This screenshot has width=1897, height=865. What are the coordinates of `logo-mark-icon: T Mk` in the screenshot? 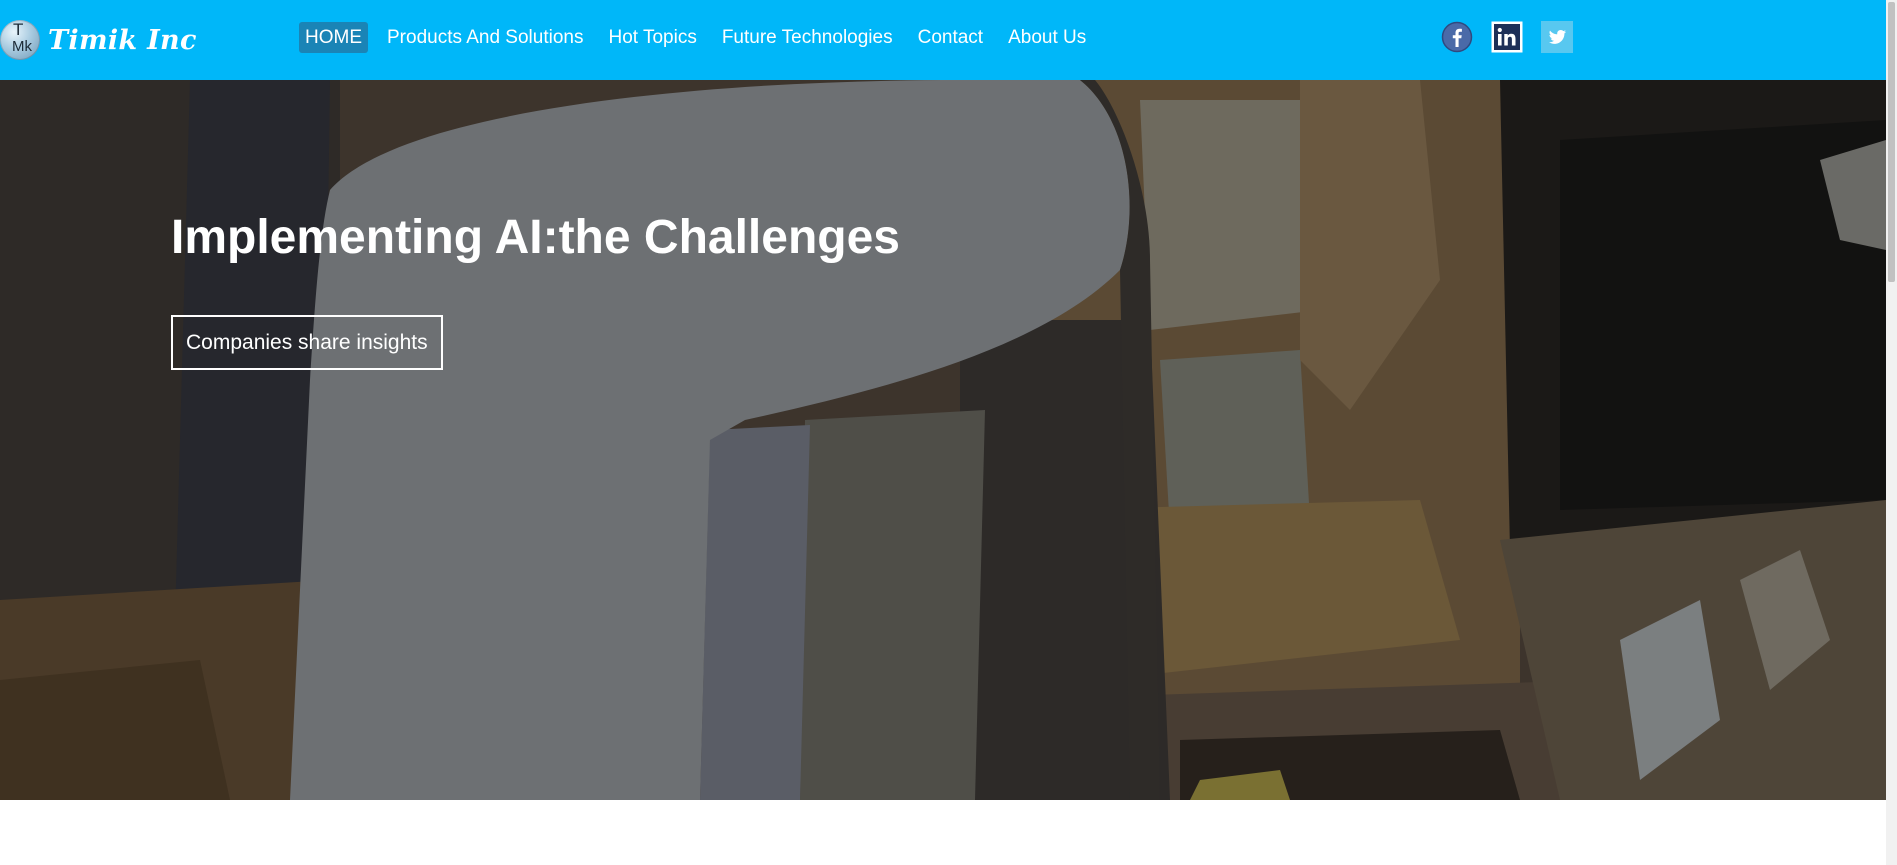 It's located at (20, 40).